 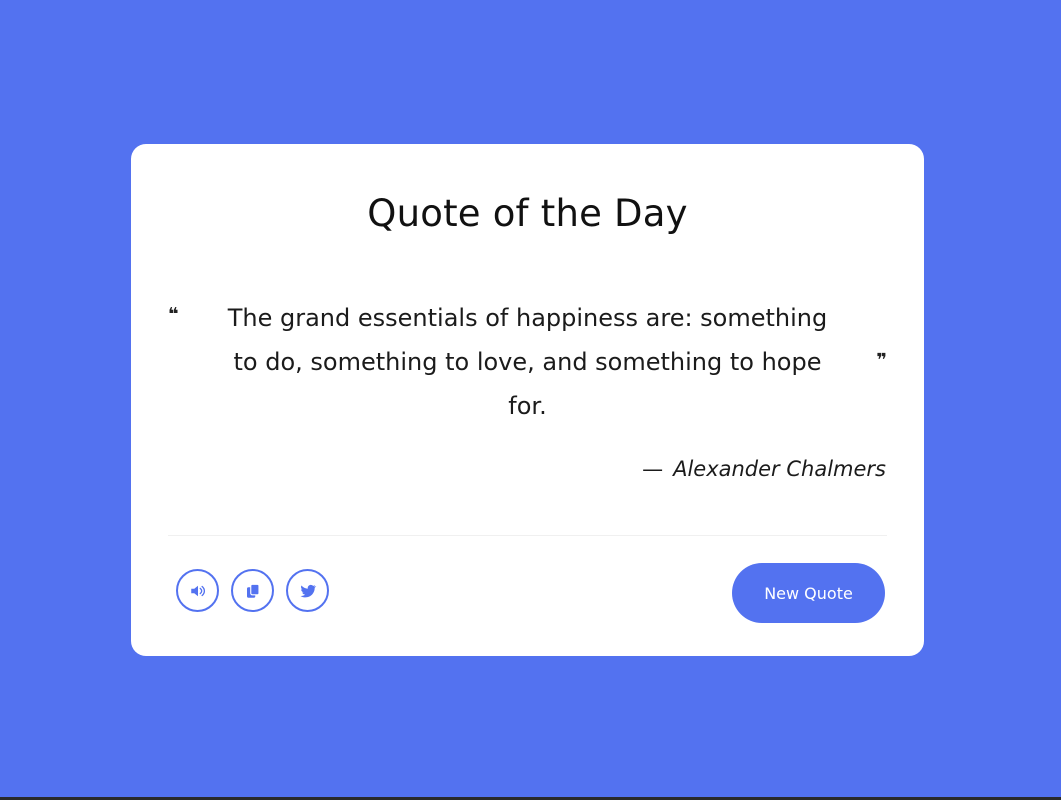 I want to click on speak-button, so click(x=197, y=590).